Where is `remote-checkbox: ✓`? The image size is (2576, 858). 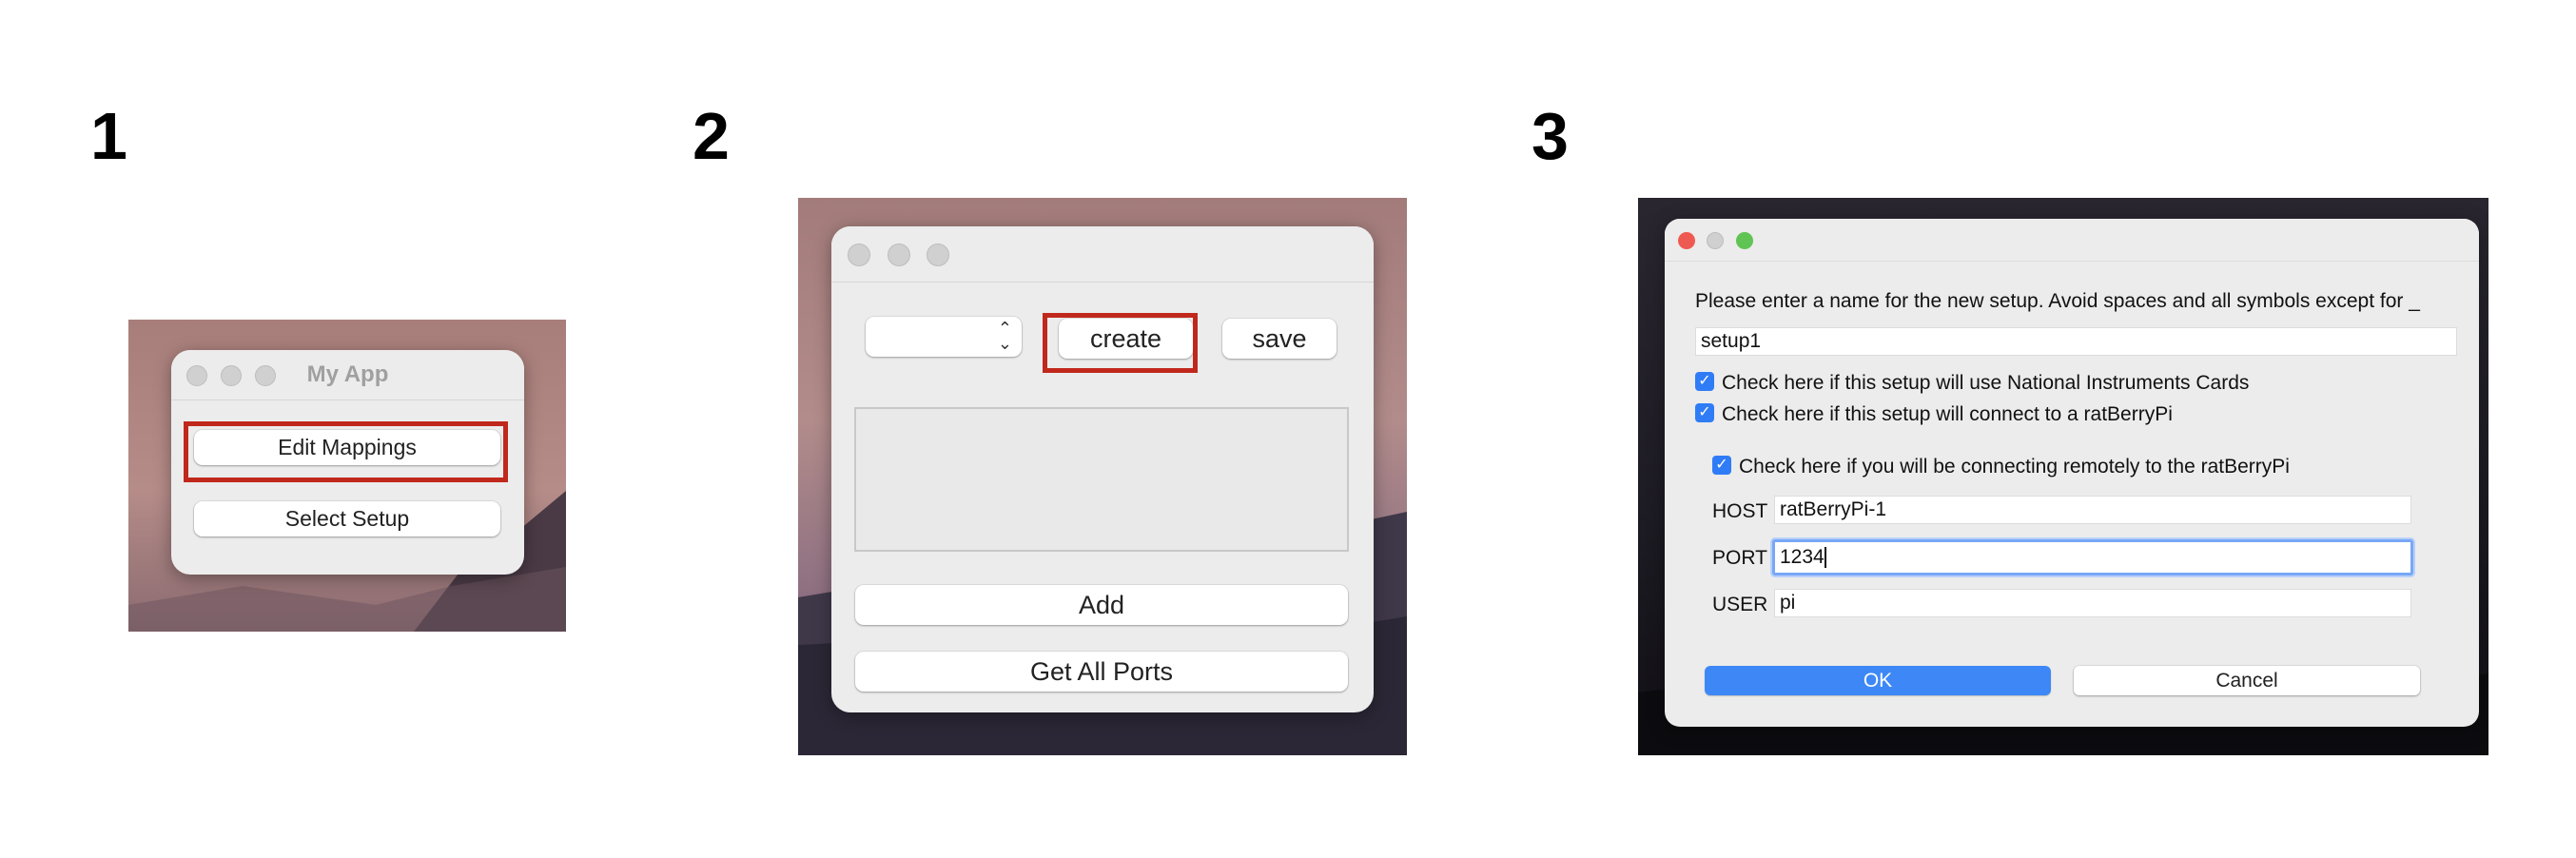 remote-checkbox: ✓ is located at coordinates (1722, 465).